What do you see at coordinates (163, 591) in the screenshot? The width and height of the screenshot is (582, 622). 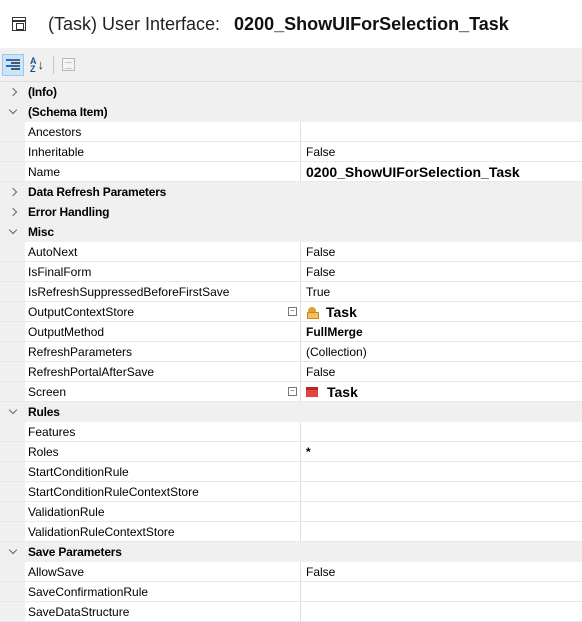 I see `property-name: SaveConfirmationRule` at bounding box center [163, 591].